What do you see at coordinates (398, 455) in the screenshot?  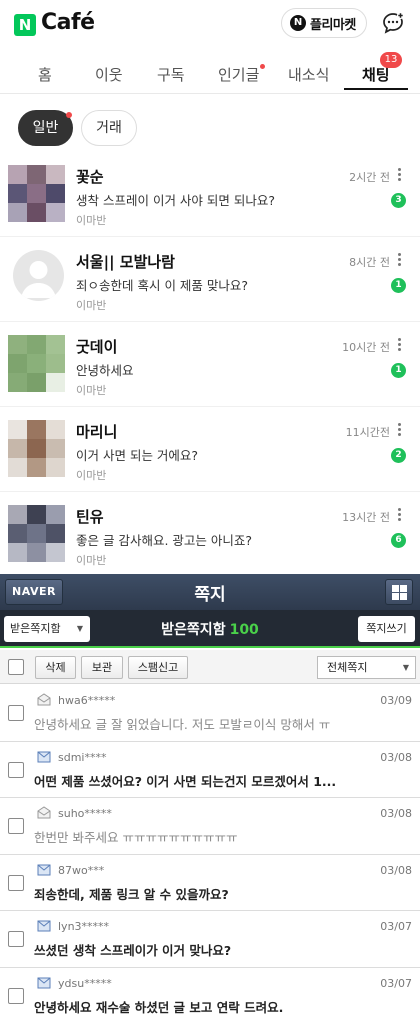 I see `unread-count-badge: 2` at bounding box center [398, 455].